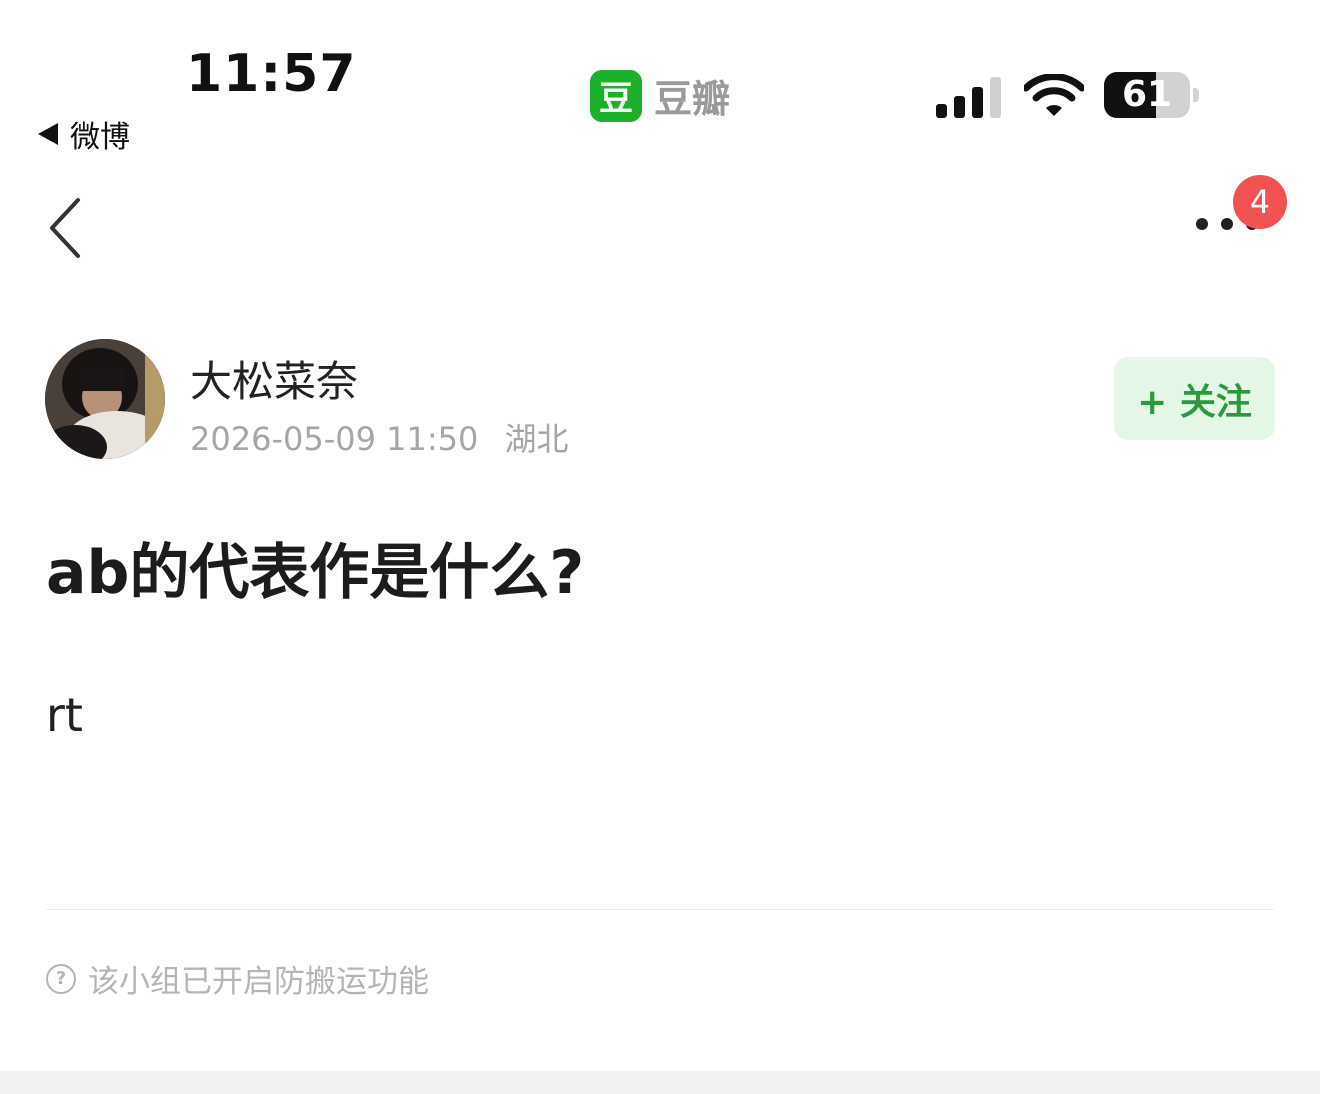 Image resolution: width=1320 pixels, height=1094 pixels. I want to click on app-indicator: 豆 豆瓣, so click(660, 95).